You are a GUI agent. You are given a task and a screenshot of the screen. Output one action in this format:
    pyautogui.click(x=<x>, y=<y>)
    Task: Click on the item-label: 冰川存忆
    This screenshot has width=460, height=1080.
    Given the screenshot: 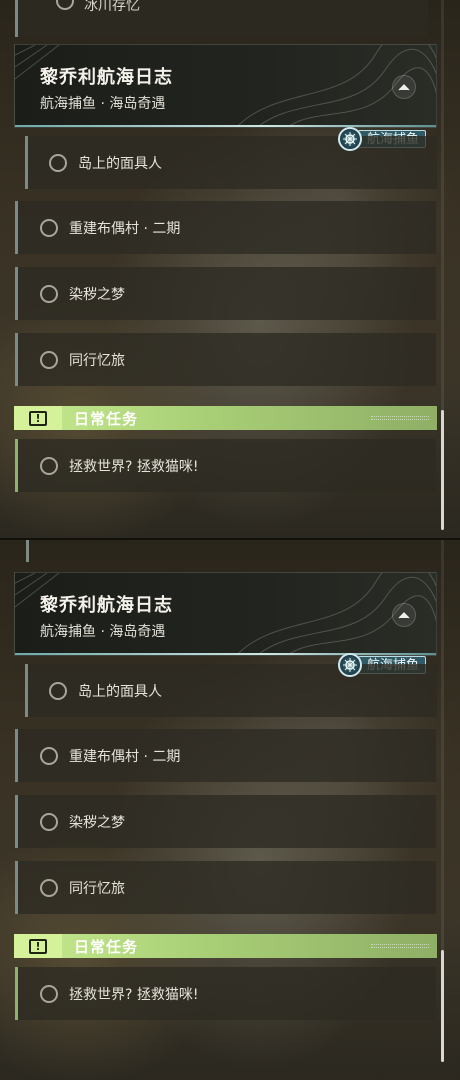 What is the action you would take?
    pyautogui.click(x=112, y=7)
    